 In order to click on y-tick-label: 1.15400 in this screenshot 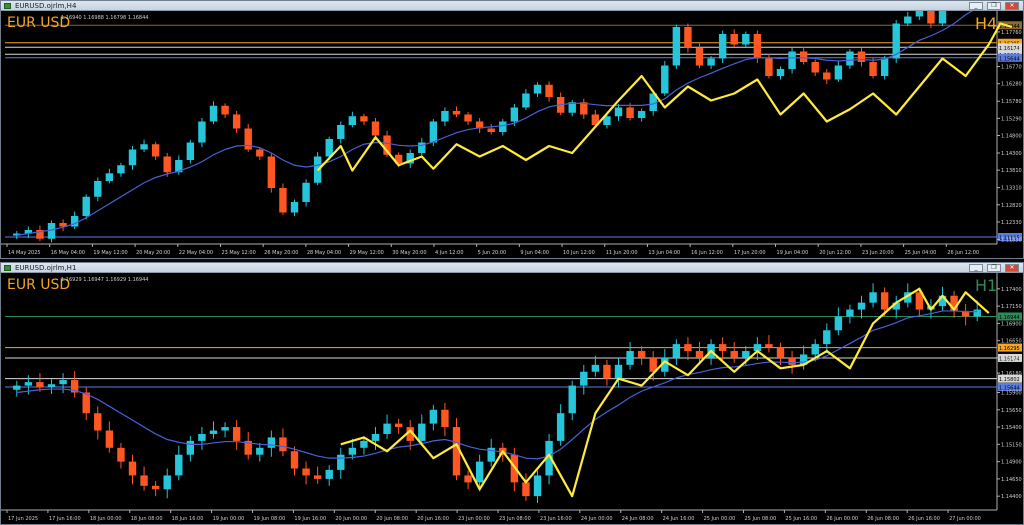, I will do `click(1011, 428)`.